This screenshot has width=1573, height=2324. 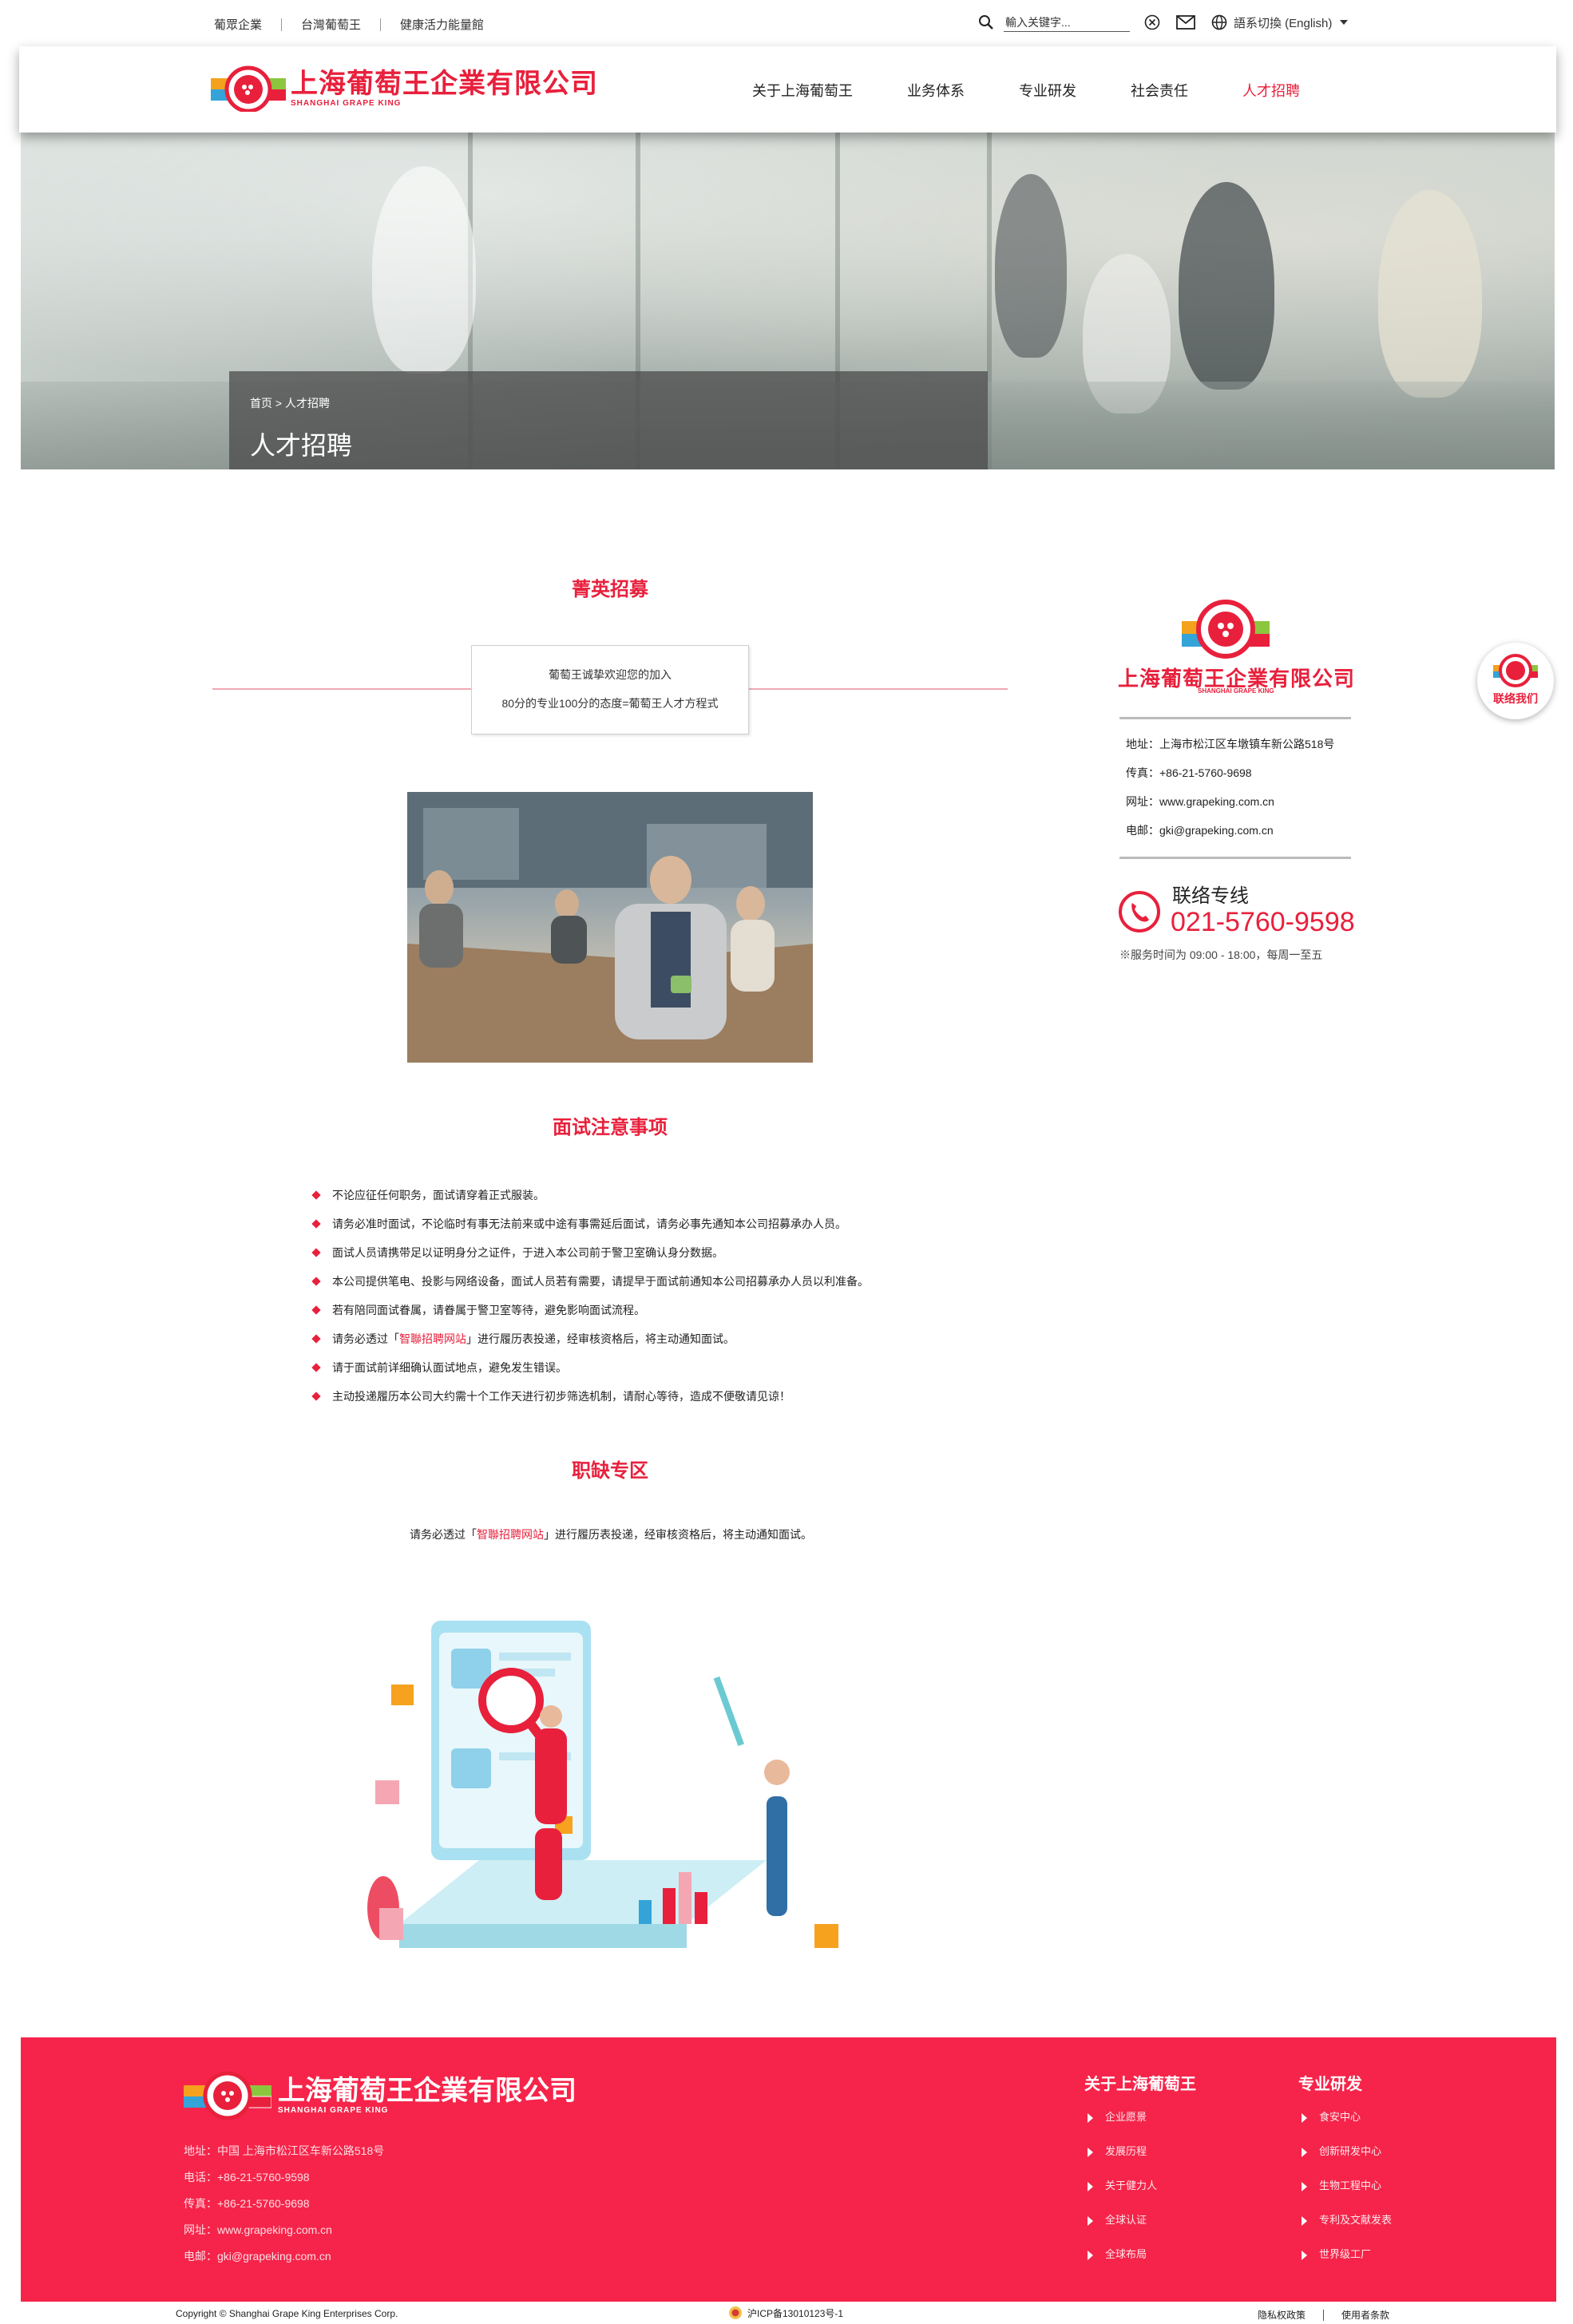 What do you see at coordinates (735, 2313) in the screenshot?
I see `police-badge-icon` at bounding box center [735, 2313].